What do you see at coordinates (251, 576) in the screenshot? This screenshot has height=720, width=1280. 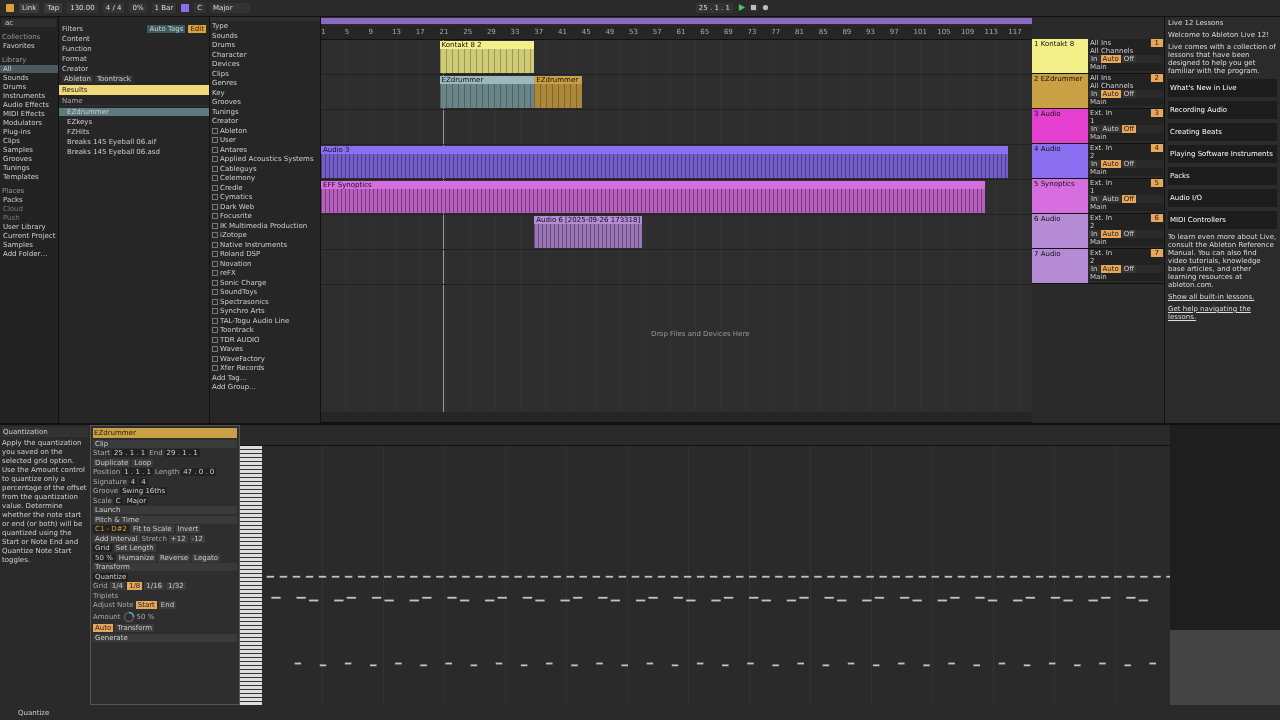 I see `piano-keys` at bounding box center [251, 576].